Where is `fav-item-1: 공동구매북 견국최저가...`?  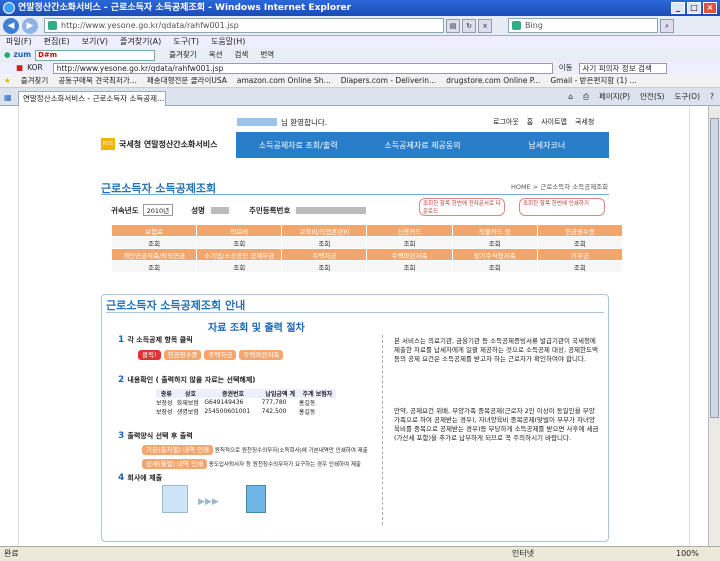 fav-item-1: 공동구매북 견국최저가... is located at coordinates (97, 81).